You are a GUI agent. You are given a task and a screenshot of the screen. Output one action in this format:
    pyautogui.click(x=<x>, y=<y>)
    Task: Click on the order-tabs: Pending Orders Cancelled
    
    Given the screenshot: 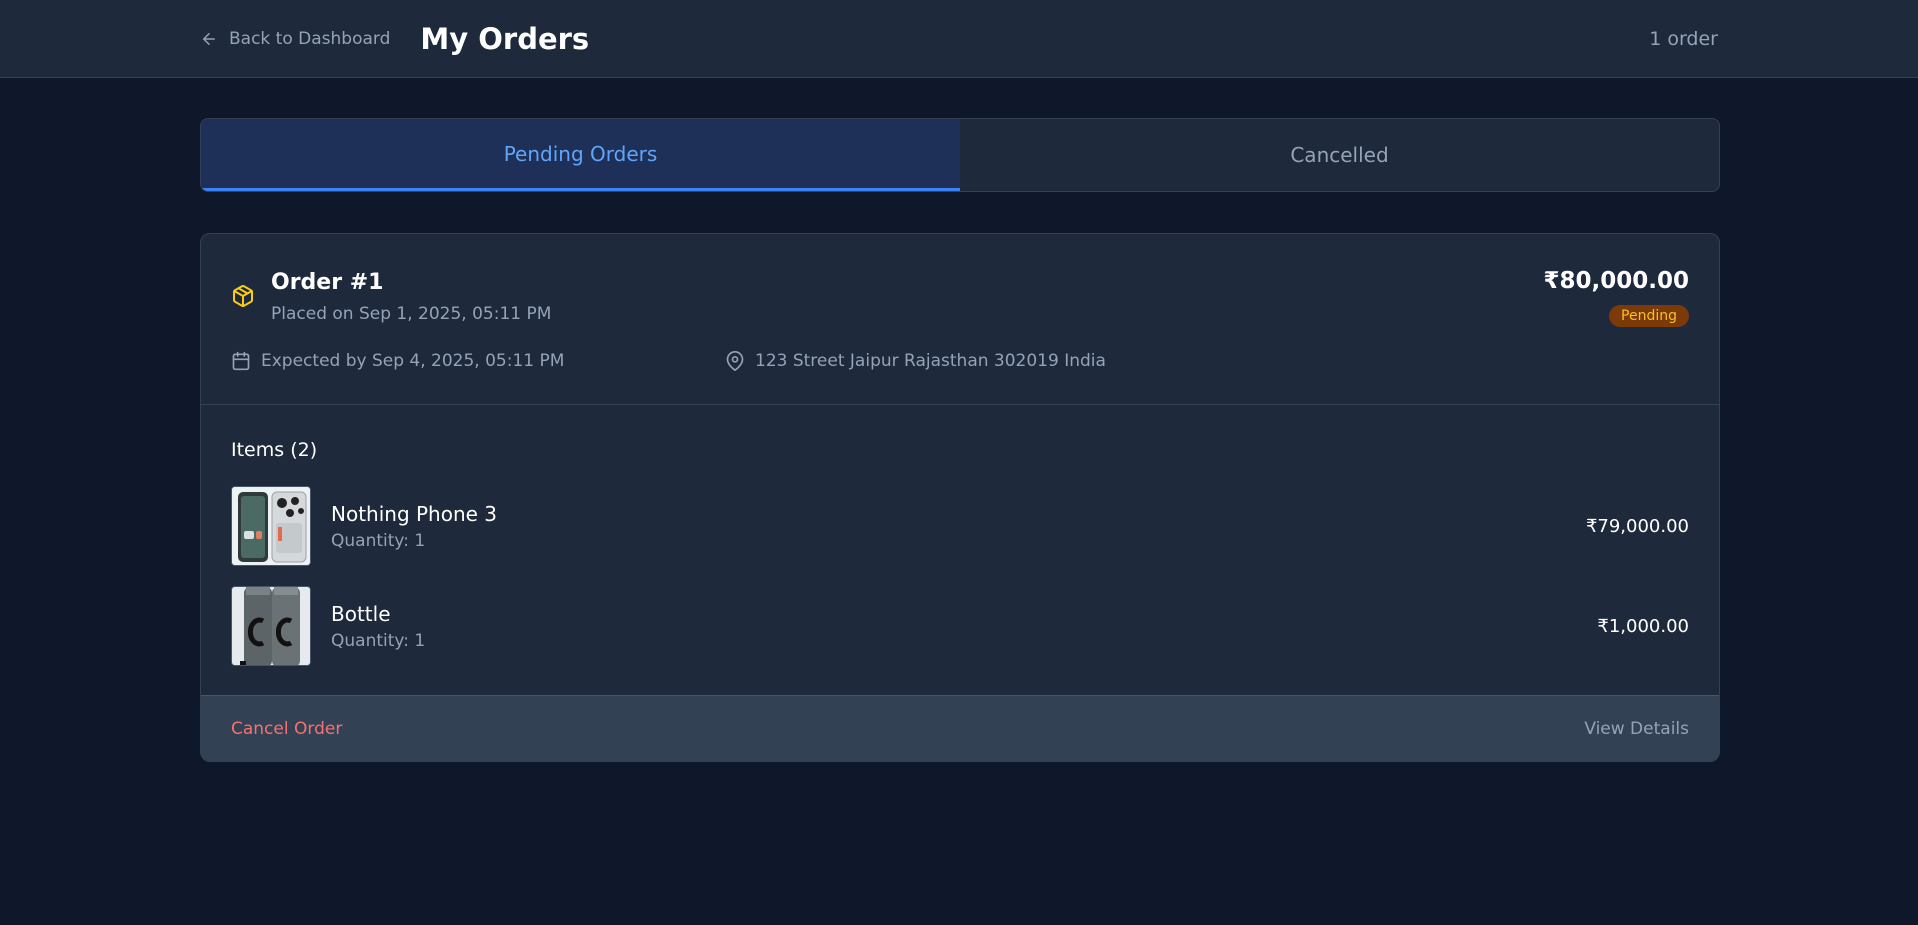 What is the action you would take?
    pyautogui.click(x=960, y=155)
    